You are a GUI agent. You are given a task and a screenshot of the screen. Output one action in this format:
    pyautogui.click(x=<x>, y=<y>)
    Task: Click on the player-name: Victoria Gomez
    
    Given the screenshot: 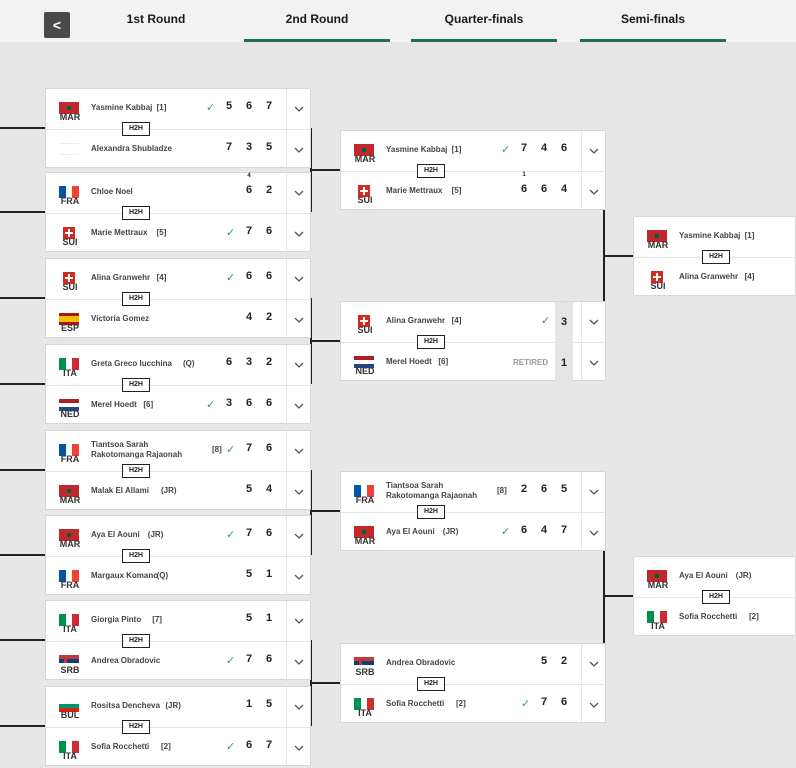 What is the action you would take?
    pyautogui.click(x=146, y=319)
    